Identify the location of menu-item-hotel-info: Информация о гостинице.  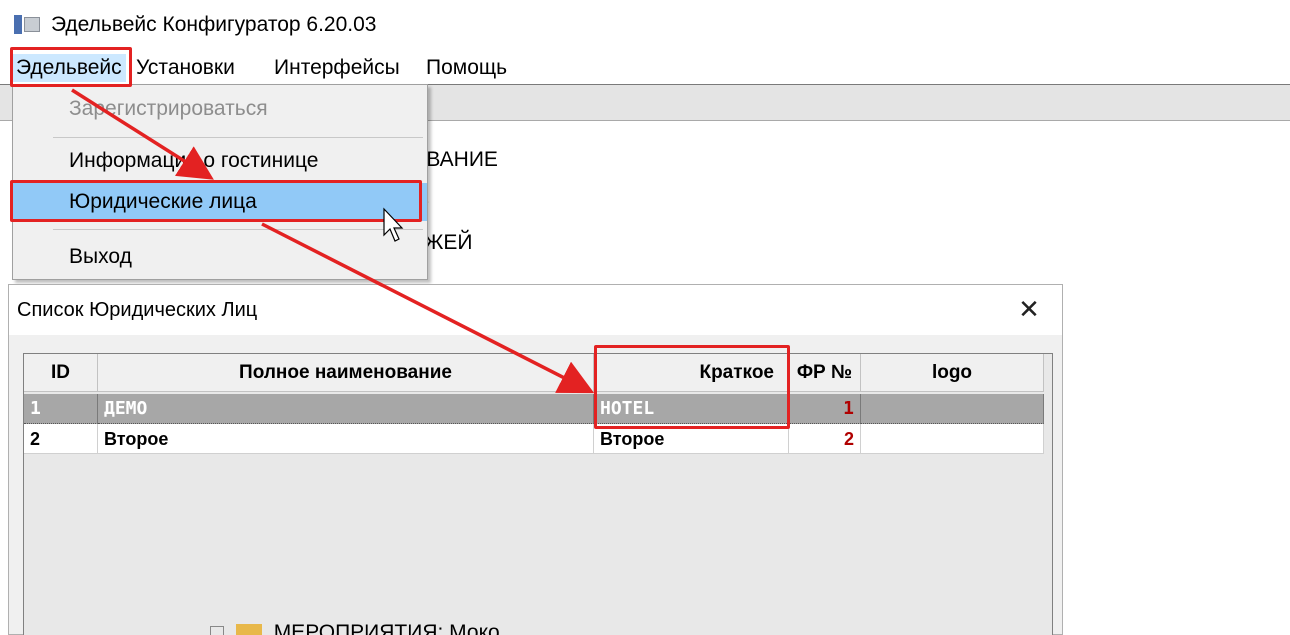
(220, 161).